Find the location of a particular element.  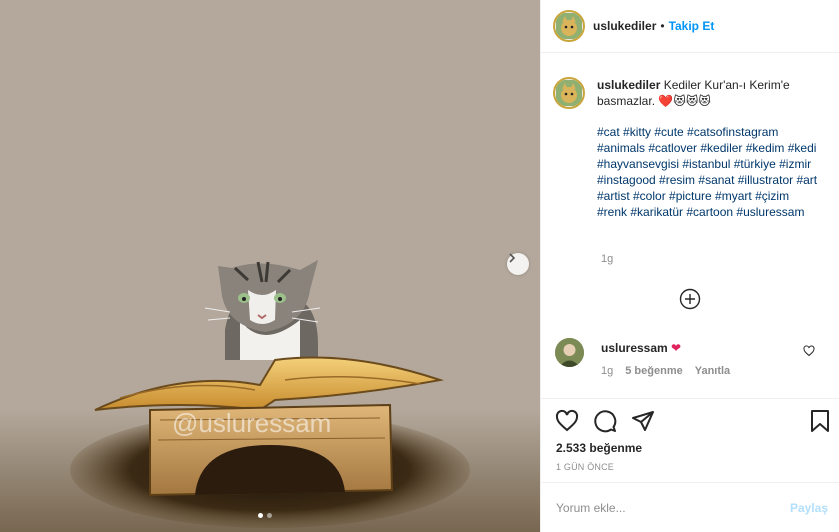

person-avatar-icon is located at coordinates (569, 352).